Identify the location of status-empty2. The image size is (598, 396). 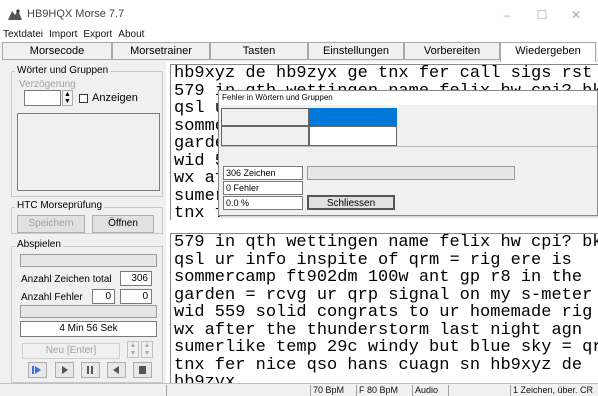
(479, 390).